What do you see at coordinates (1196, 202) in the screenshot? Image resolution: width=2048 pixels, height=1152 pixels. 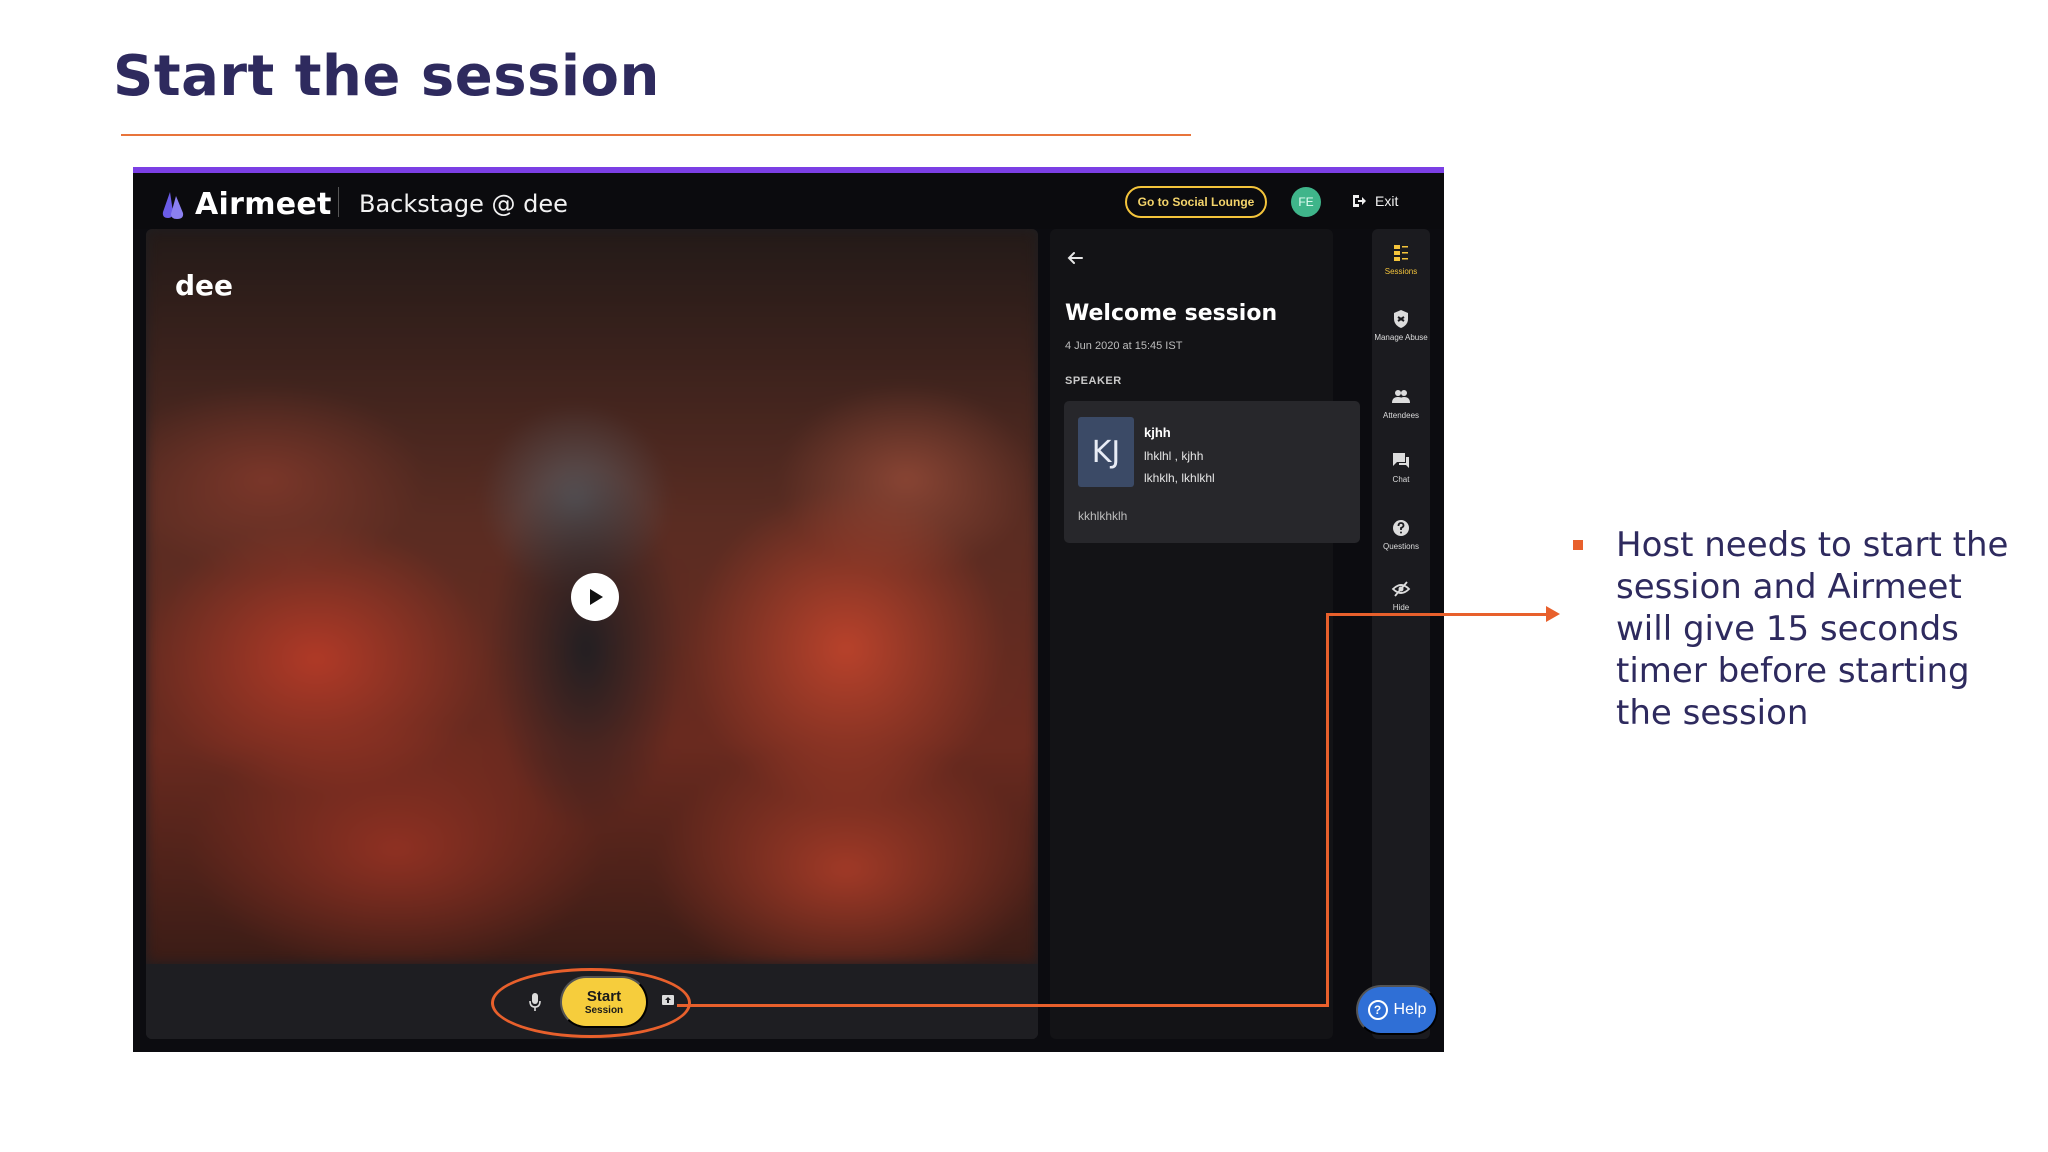 I see `social-lounge-button: Go to Social Lounge` at bounding box center [1196, 202].